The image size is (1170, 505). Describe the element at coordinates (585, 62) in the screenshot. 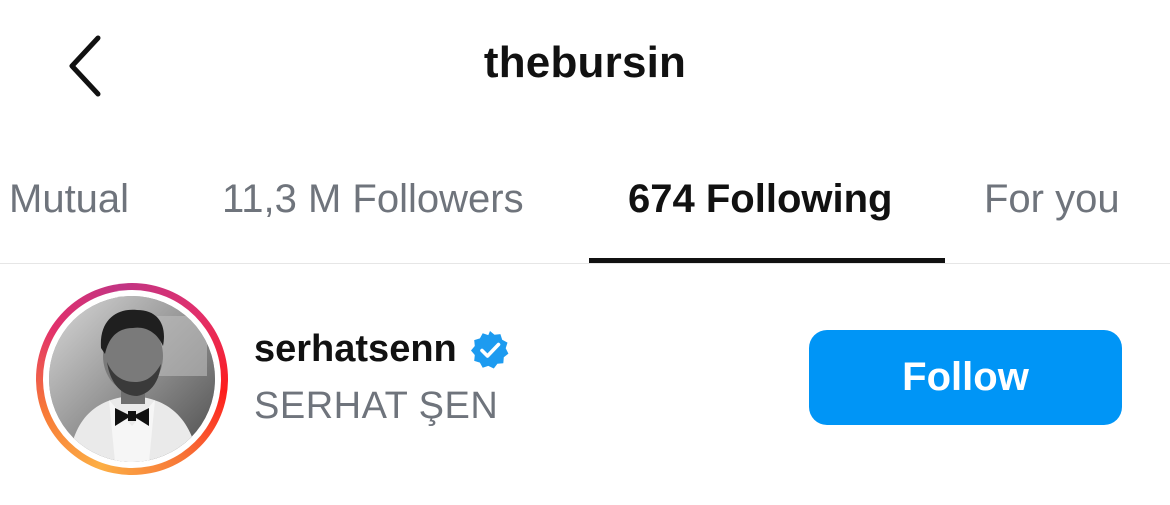

I see `page-title: thebursin` at that location.